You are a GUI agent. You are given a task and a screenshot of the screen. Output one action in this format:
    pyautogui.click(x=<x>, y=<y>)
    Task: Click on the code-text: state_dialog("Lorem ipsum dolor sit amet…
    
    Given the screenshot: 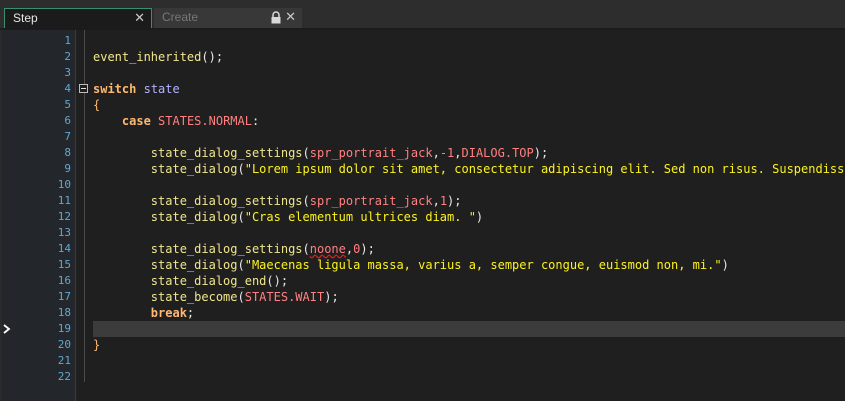 What is the action you would take?
    pyautogui.click(x=469, y=169)
    